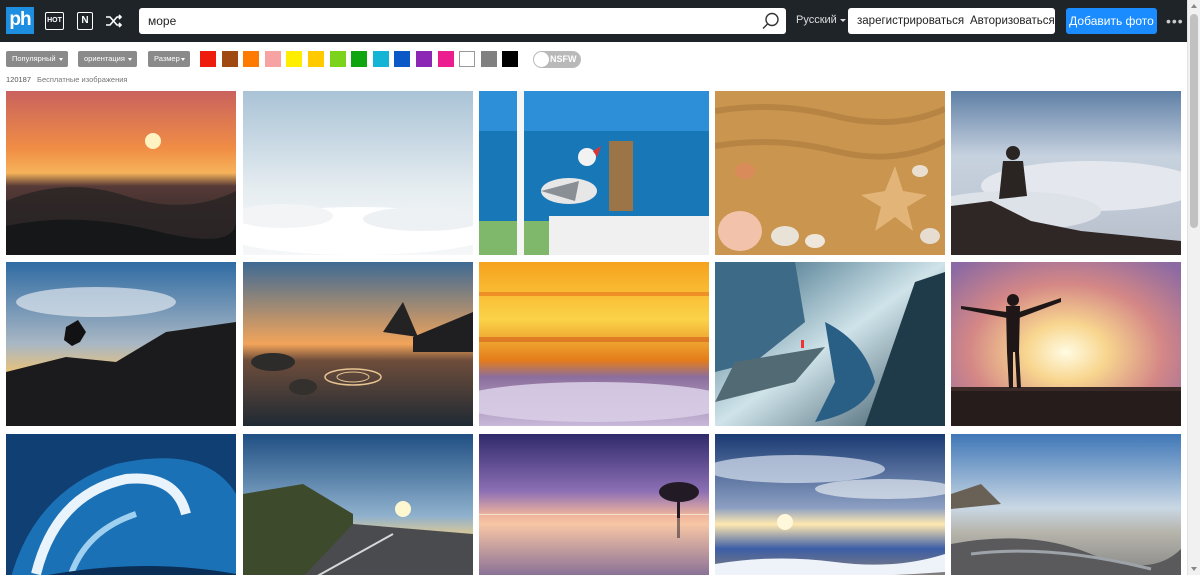 The image size is (1200, 575). What do you see at coordinates (85, 21) in the screenshot?
I see `new-icon: N` at bounding box center [85, 21].